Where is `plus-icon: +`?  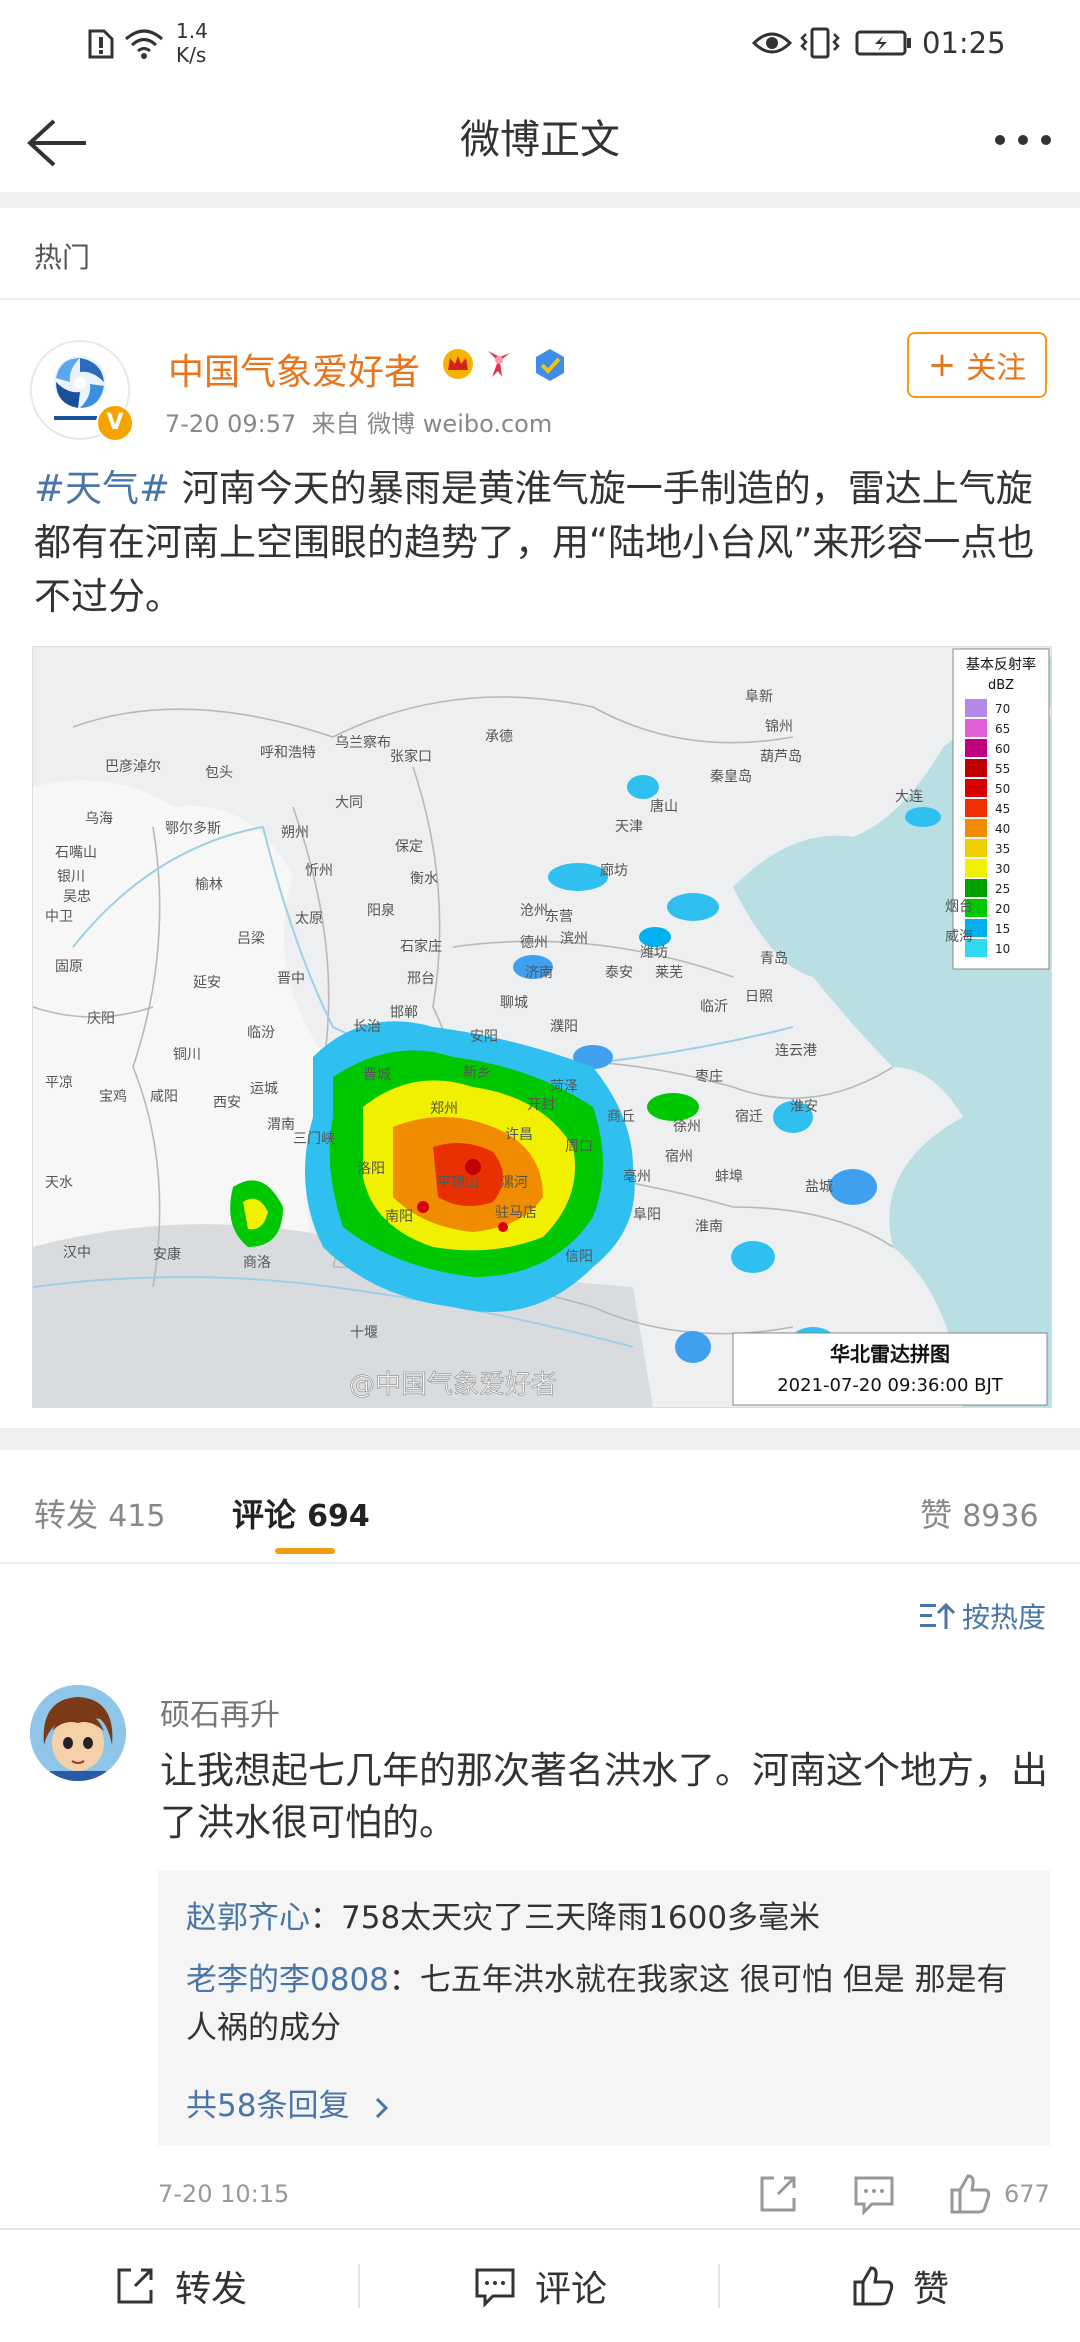 plus-icon: + is located at coordinates (942, 365).